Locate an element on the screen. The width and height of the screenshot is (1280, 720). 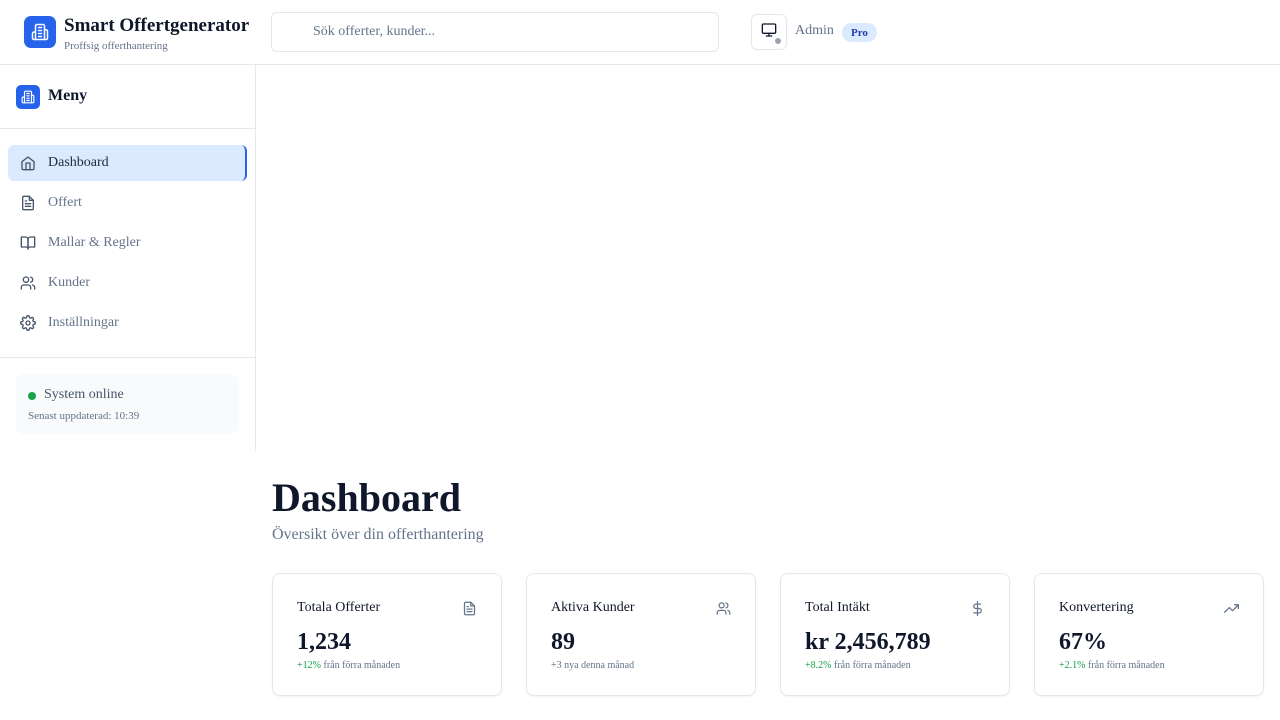
sidebar-item-label: Offert is located at coordinates (65, 202).